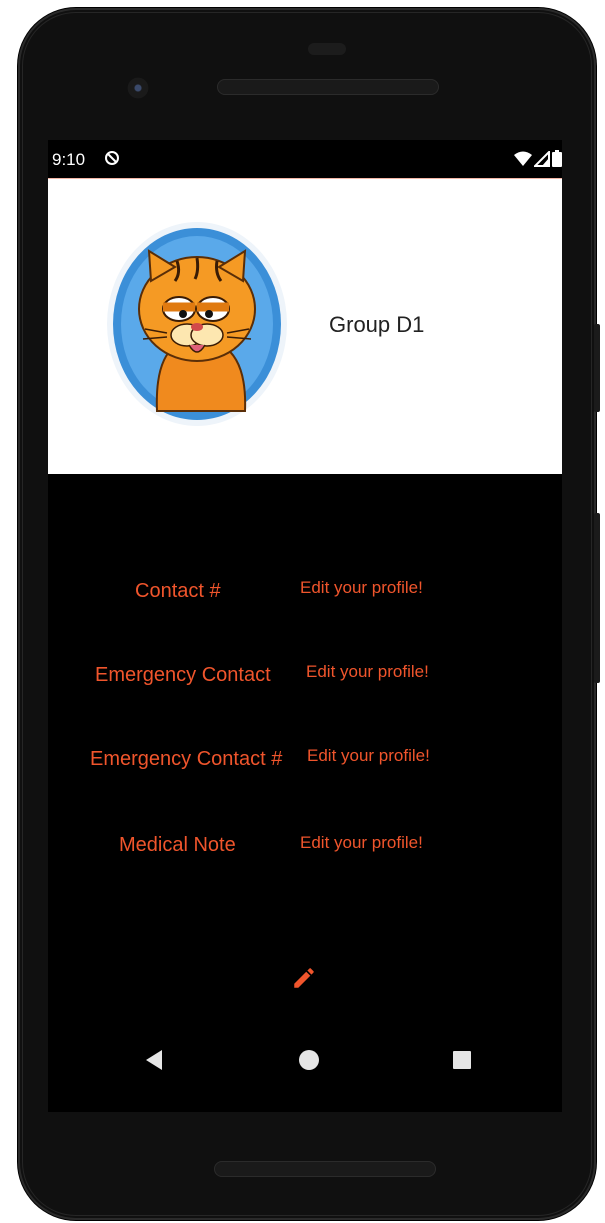 Image resolution: width=605 pixels, height=1223 pixels. I want to click on garfield-avatar, so click(197, 324).